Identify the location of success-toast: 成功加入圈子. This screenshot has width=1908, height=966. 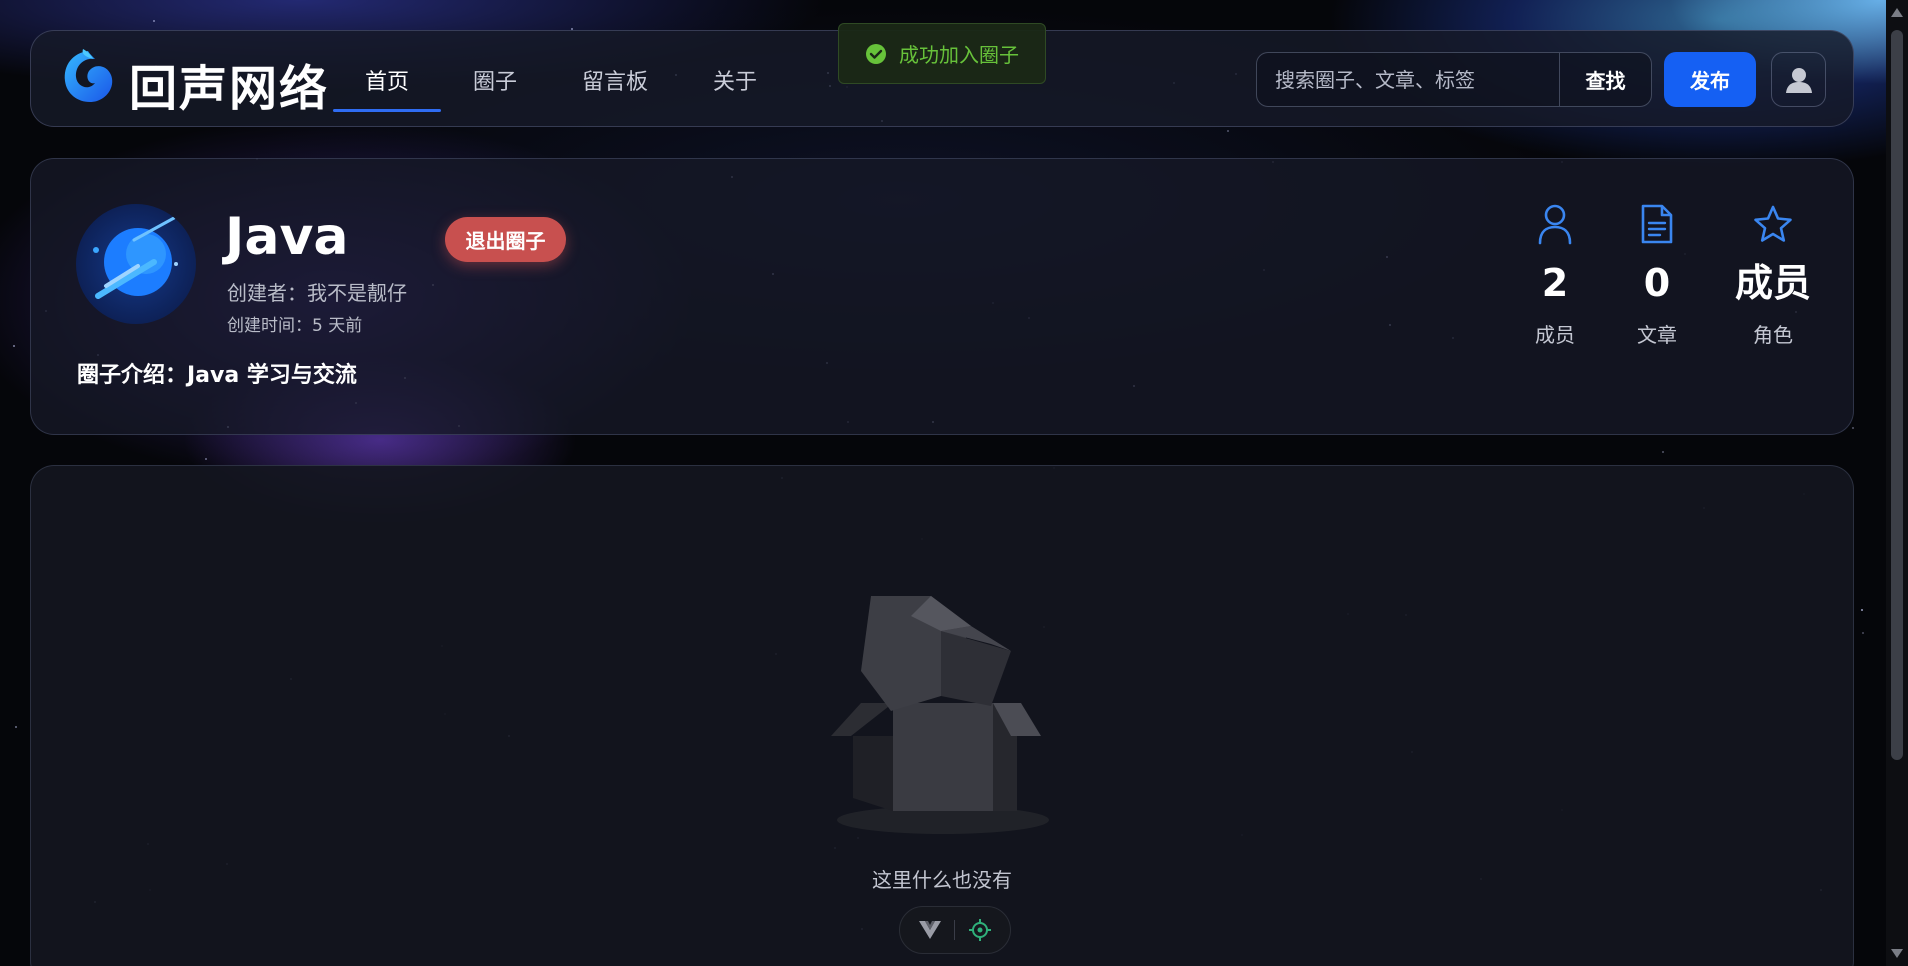
(942, 53).